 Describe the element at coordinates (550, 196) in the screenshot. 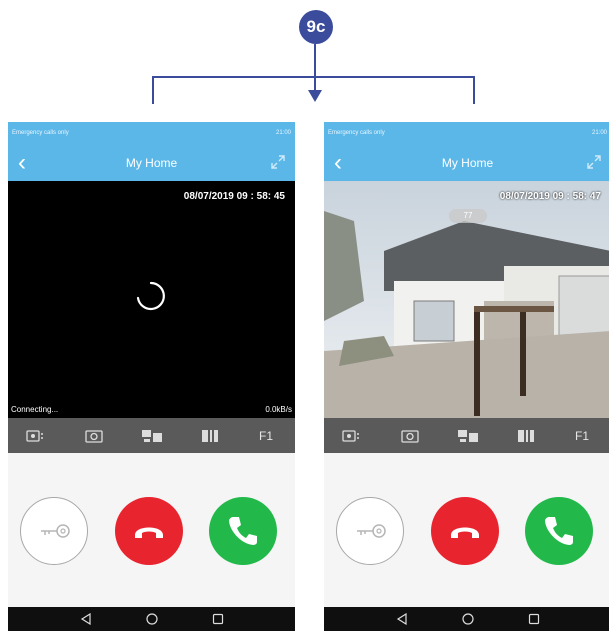

I see `timestamp: 08/07/2019 09 : 58: 47` at that location.